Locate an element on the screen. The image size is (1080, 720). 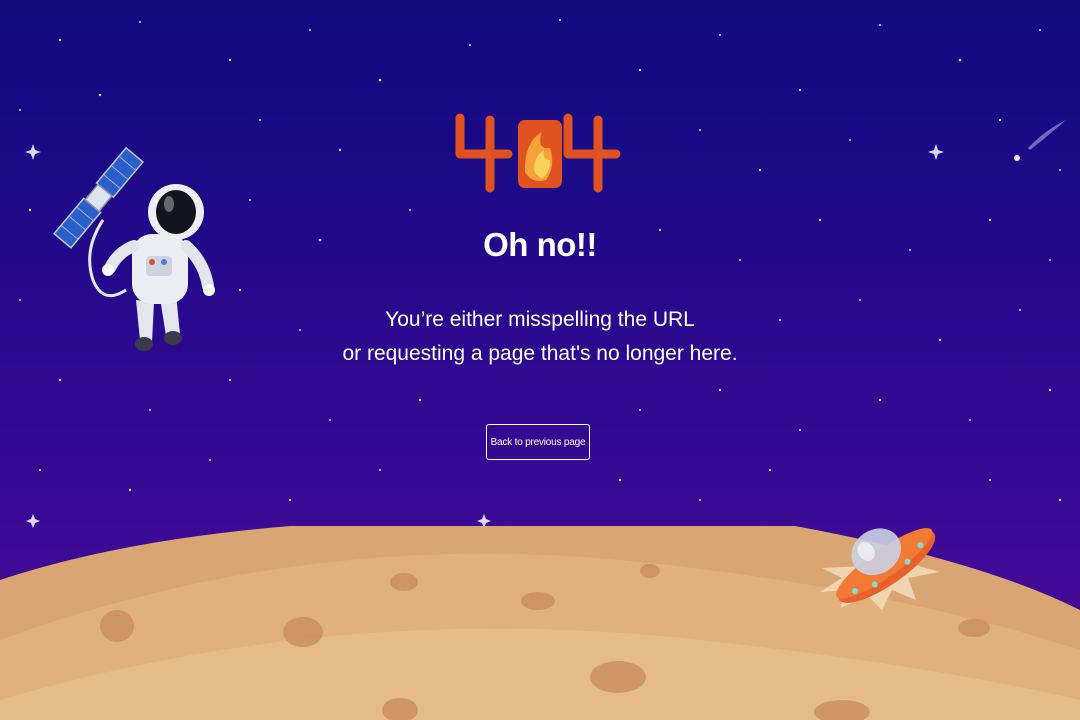
error-code-logo is located at coordinates (538, 153).